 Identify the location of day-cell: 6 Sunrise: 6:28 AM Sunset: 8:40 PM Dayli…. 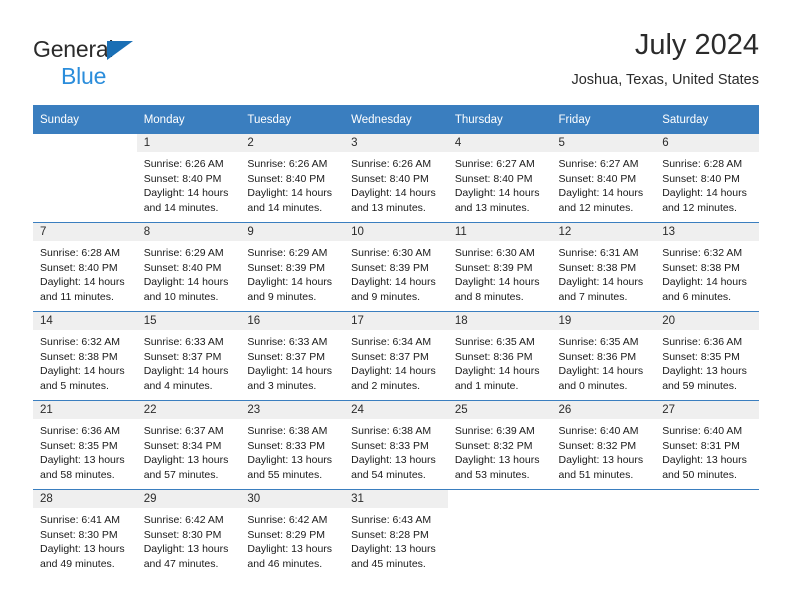
(707, 178).